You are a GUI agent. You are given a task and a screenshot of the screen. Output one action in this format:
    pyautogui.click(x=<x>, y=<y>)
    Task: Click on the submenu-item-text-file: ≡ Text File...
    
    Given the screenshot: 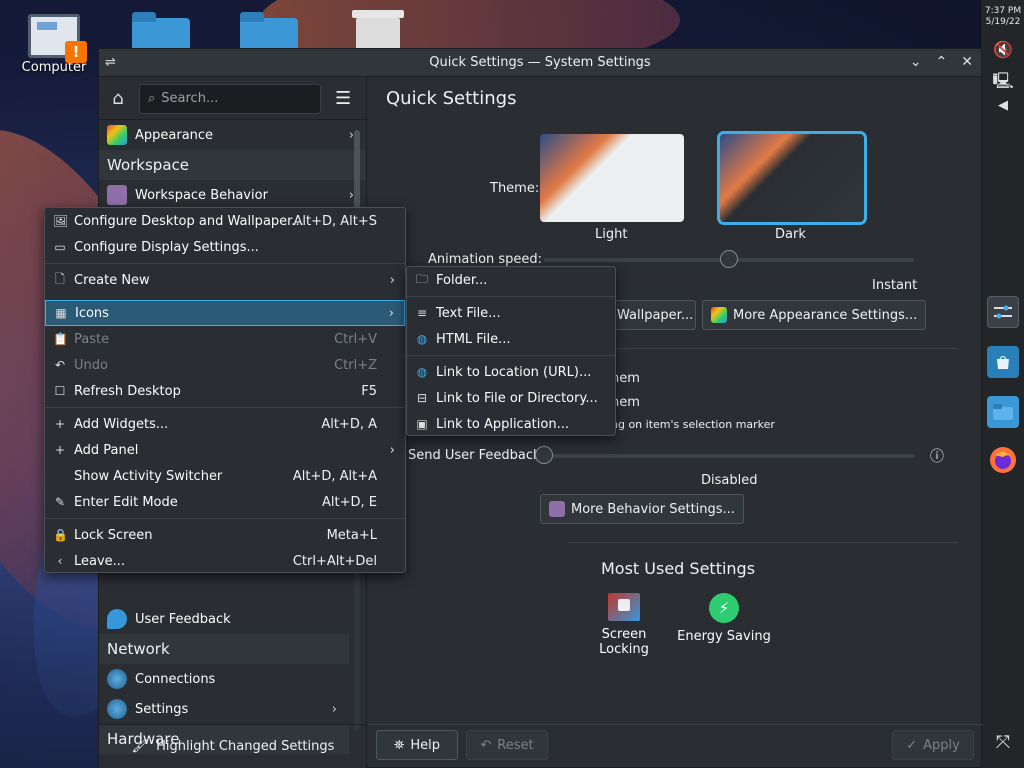 What is the action you would take?
    pyautogui.click(x=511, y=313)
    